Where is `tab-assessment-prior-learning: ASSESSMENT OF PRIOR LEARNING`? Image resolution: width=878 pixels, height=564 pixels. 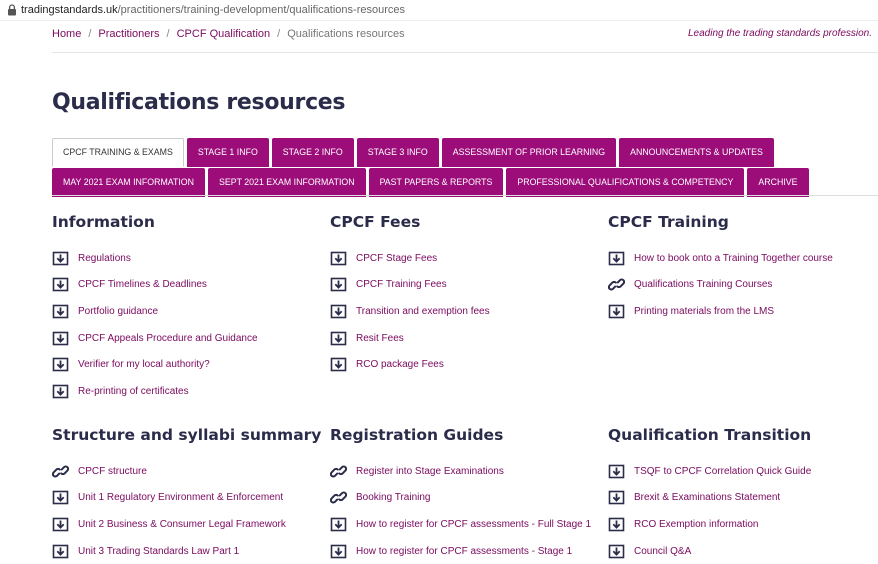
tab-assessment-prior-learning: ASSESSMENT OF PRIOR LEARNING is located at coordinates (529, 152).